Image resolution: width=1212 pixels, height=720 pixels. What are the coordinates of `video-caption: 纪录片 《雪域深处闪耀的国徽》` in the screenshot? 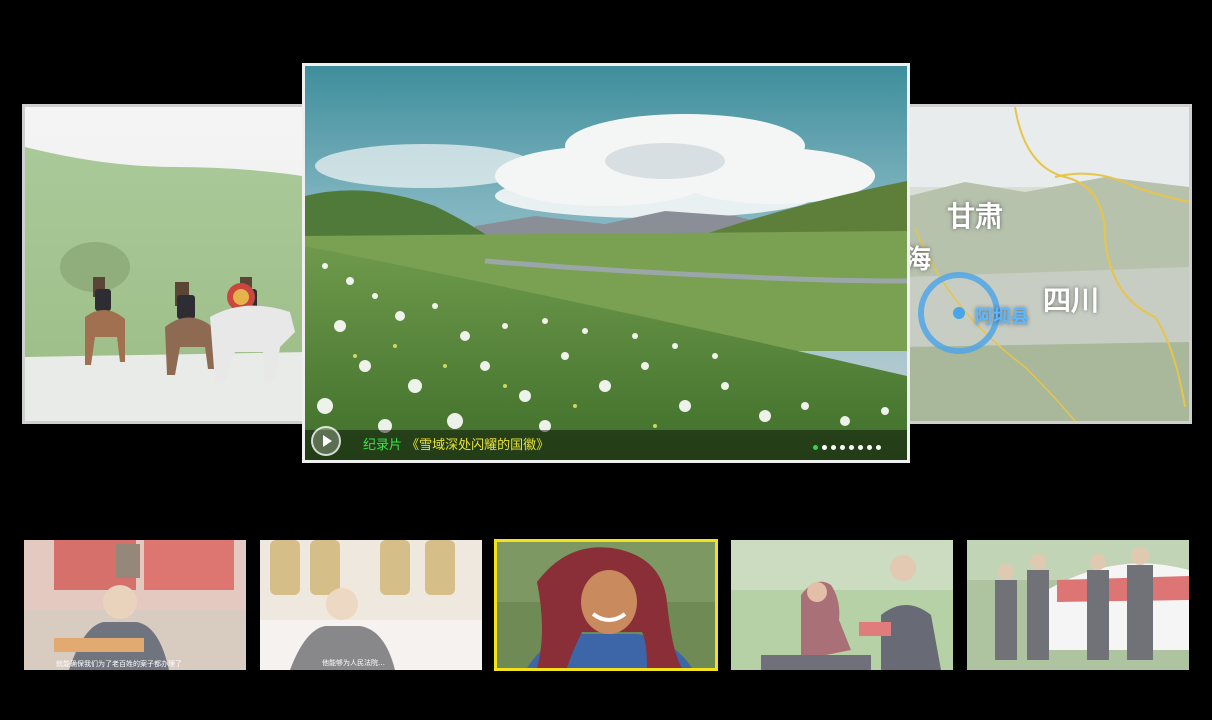 It's located at (456, 443).